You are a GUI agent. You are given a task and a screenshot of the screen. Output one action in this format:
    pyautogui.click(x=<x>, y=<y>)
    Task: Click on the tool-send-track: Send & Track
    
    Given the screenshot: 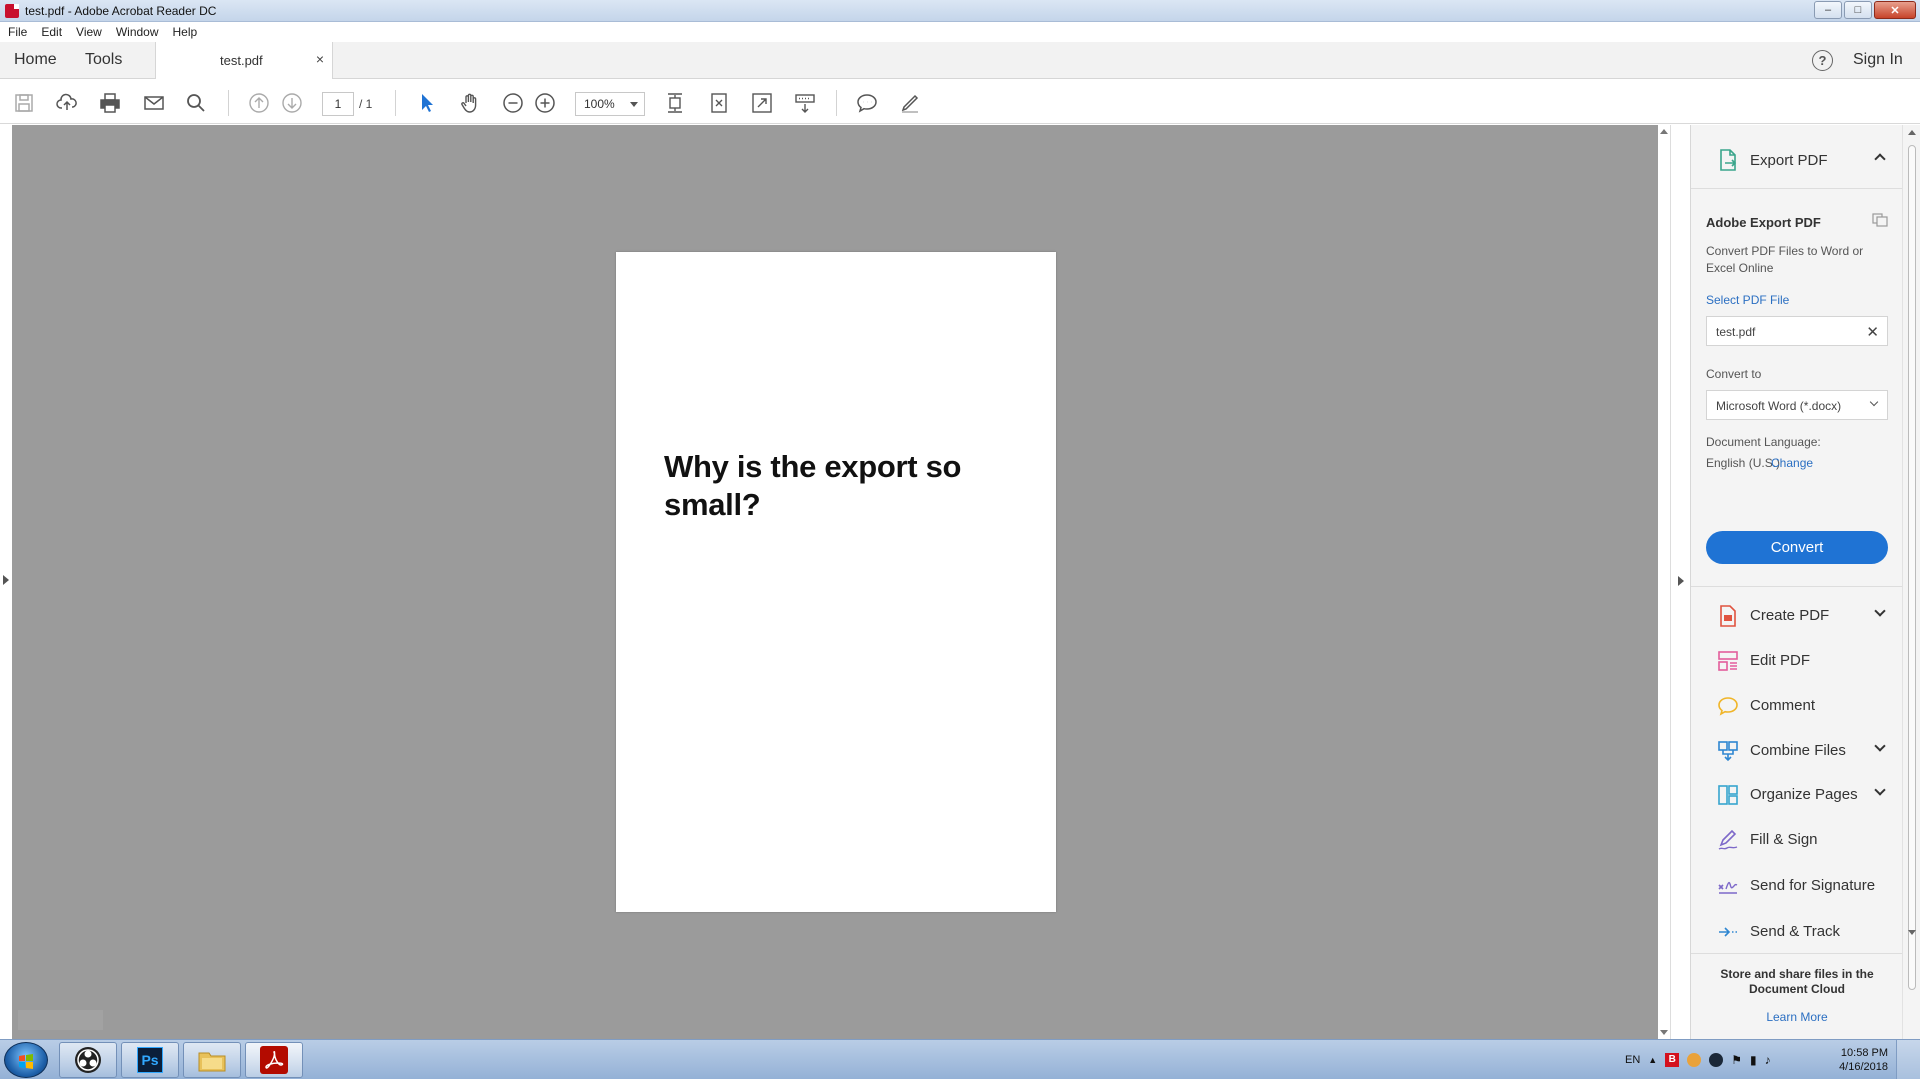 What is the action you would take?
    pyautogui.click(x=1797, y=931)
    